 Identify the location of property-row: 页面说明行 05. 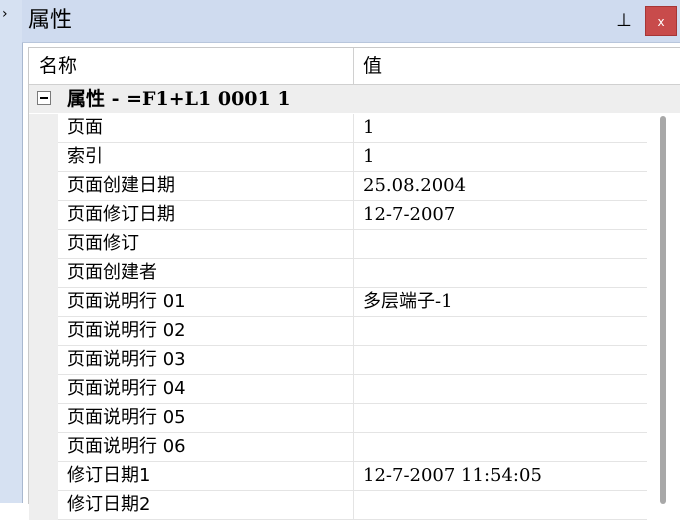
(338, 418).